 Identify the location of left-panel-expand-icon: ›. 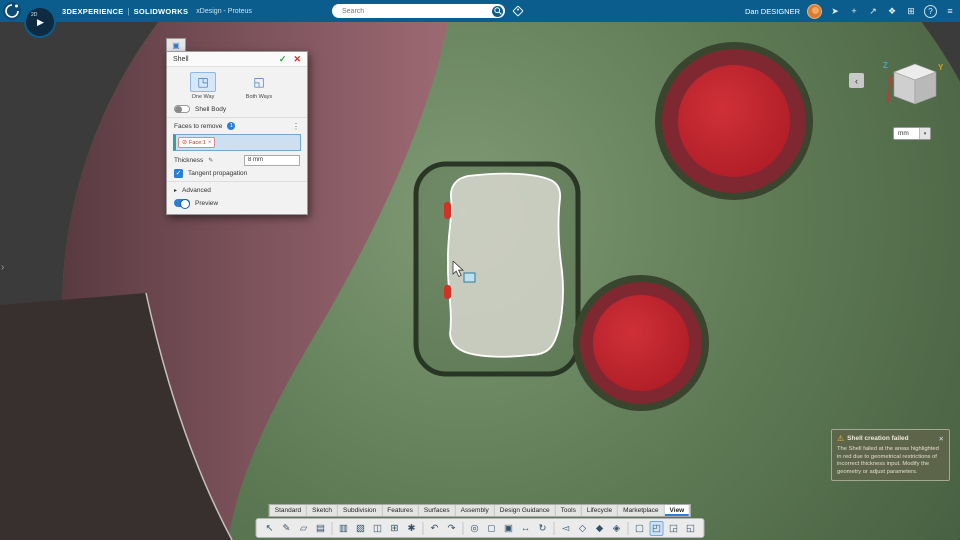
(2, 267).